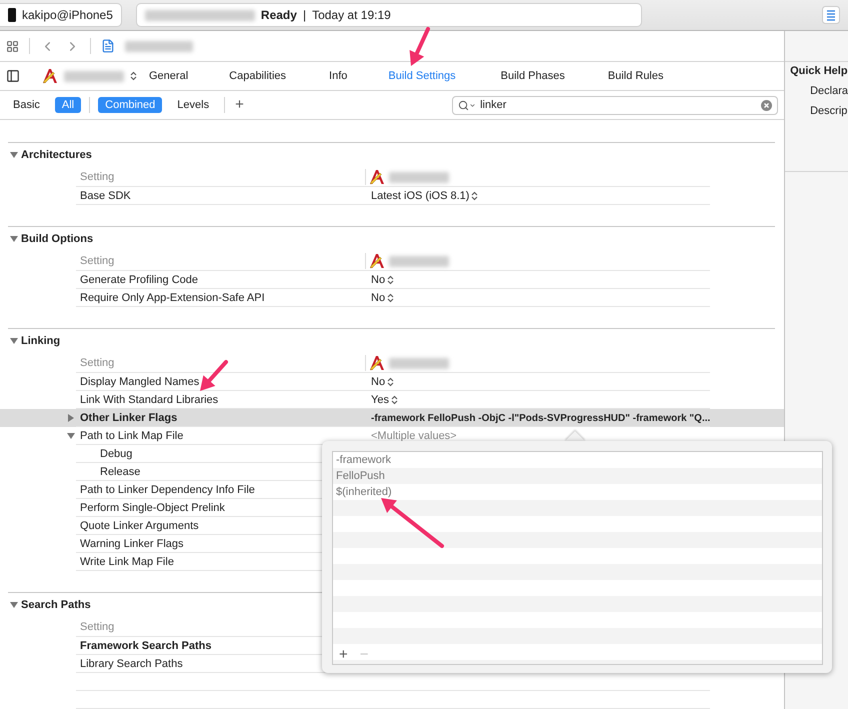 Image resolution: width=848 pixels, height=709 pixels. I want to click on setting-name: Display Mangled Names, so click(223, 382).